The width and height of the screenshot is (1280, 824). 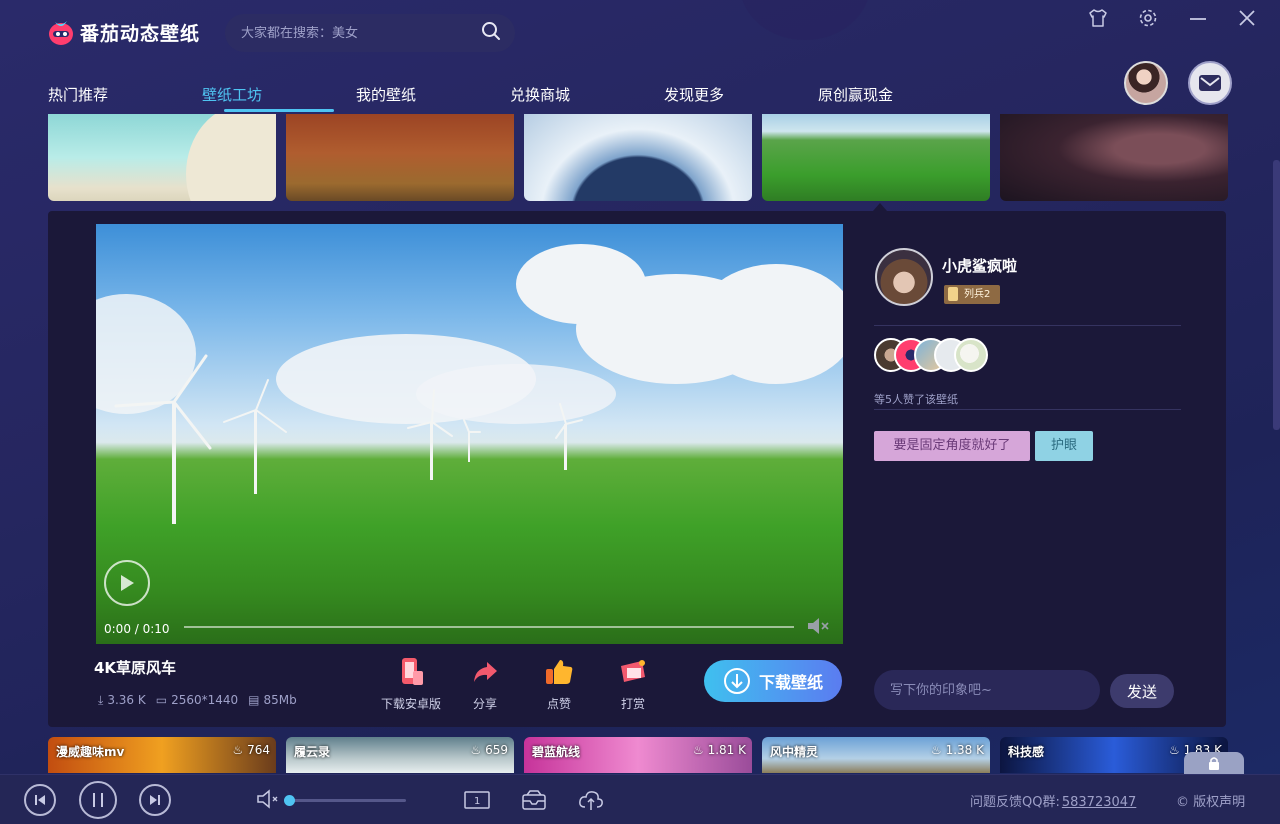 What do you see at coordinates (876, 755) in the screenshot?
I see `wallpaper-thumbnail: 风中精灵 ♨ 1.38 K` at bounding box center [876, 755].